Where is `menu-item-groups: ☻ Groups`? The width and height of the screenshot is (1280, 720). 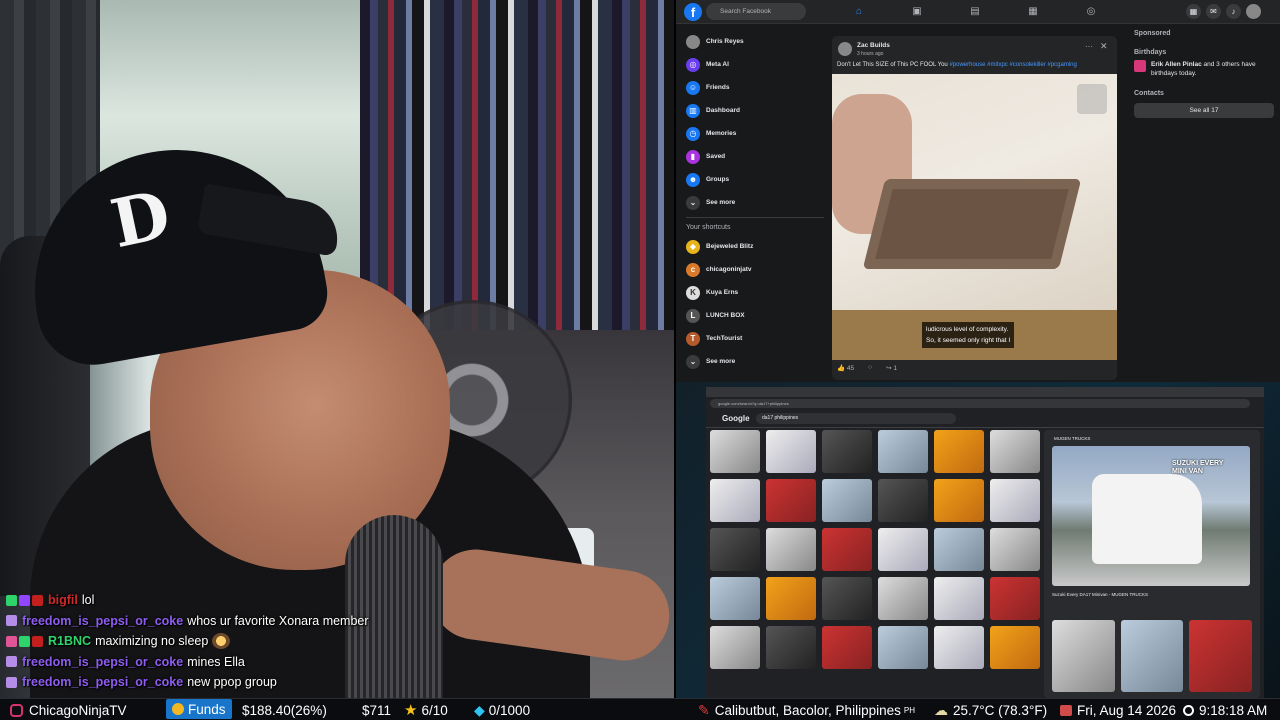
menu-item-groups: ☻ Groups is located at coordinates (755, 179).